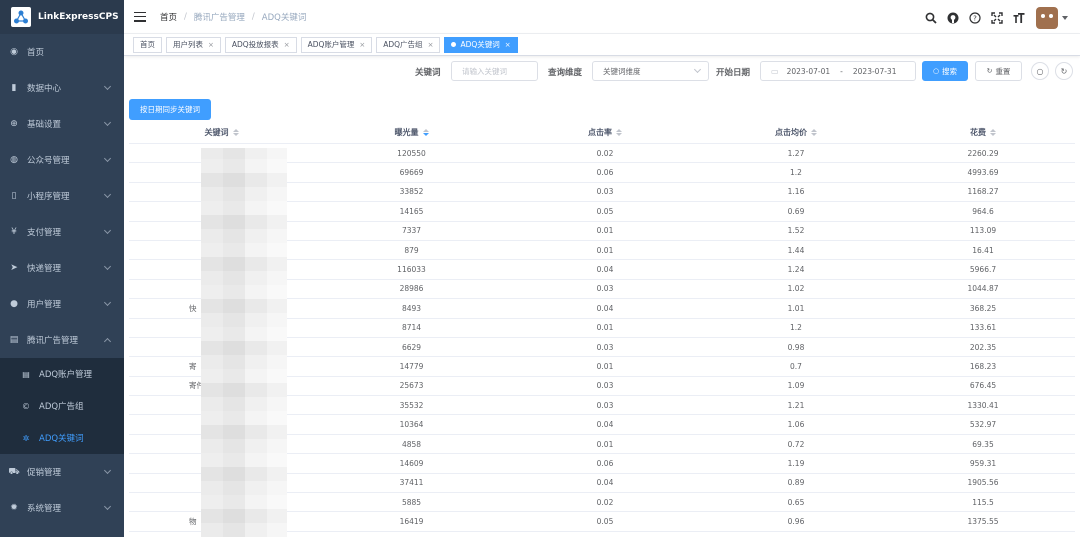 The height and width of the screenshot is (537, 1080). Describe the element at coordinates (650, 71) in the screenshot. I see `dimension-select: 关键词维度` at that location.